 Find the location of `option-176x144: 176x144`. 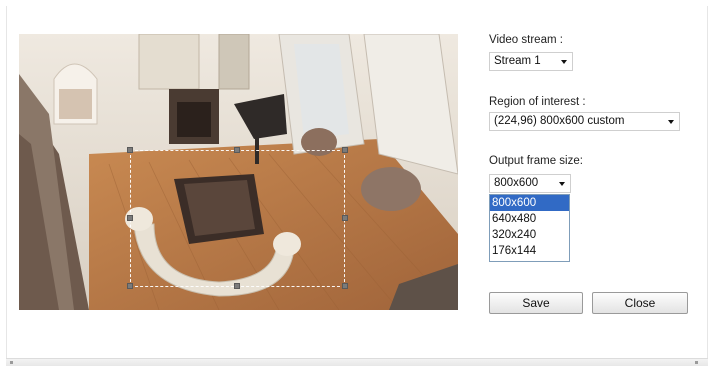

option-176x144: 176x144 is located at coordinates (529, 251).